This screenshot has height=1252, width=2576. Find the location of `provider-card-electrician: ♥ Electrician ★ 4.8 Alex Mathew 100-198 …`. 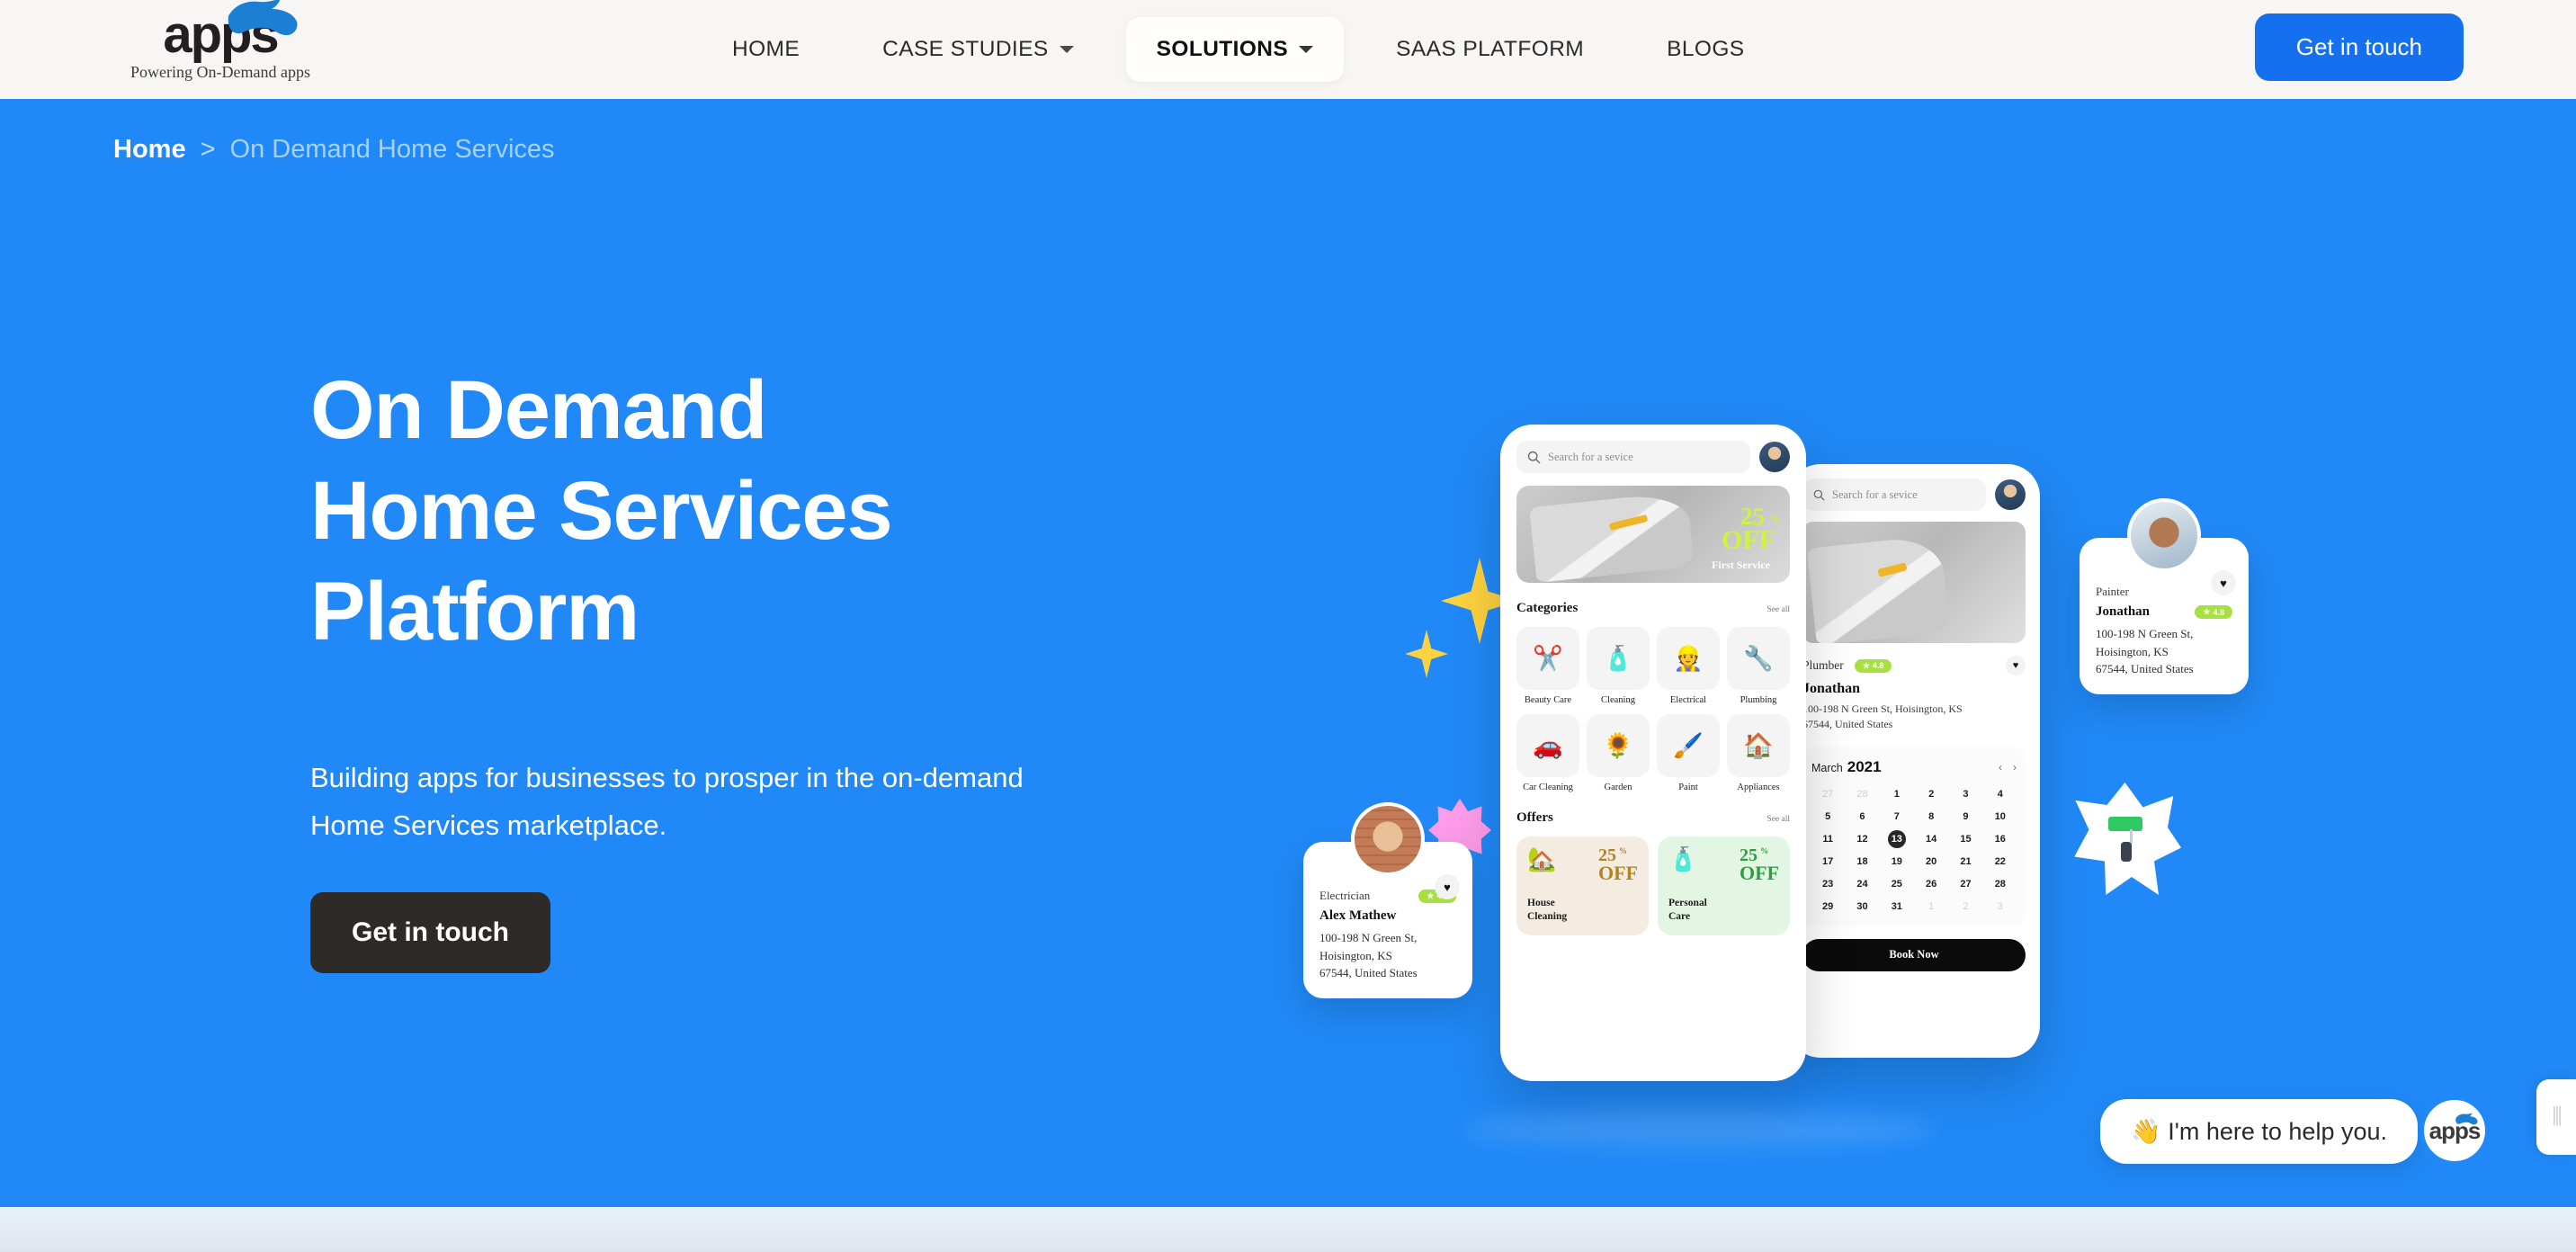

provider-card-electrician: ♥ Electrician ★ 4.8 Alex Mathew 100-198 … is located at coordinates (1387, 900).